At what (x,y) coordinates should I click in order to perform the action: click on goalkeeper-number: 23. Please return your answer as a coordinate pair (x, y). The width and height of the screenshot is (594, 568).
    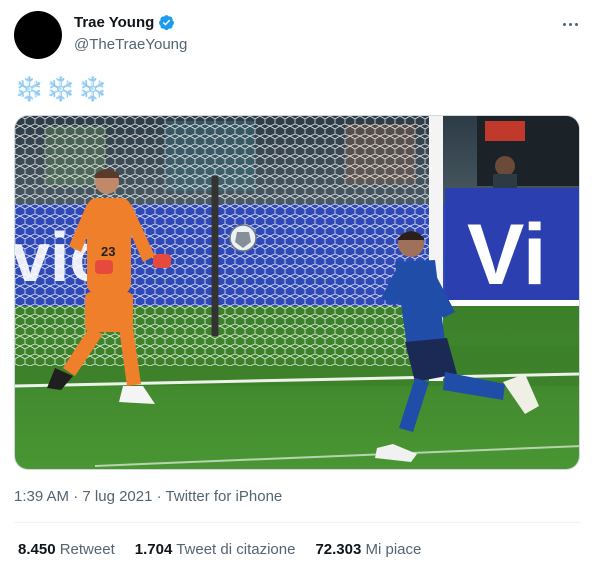
    Looking at the image, I should click on (108, 251).